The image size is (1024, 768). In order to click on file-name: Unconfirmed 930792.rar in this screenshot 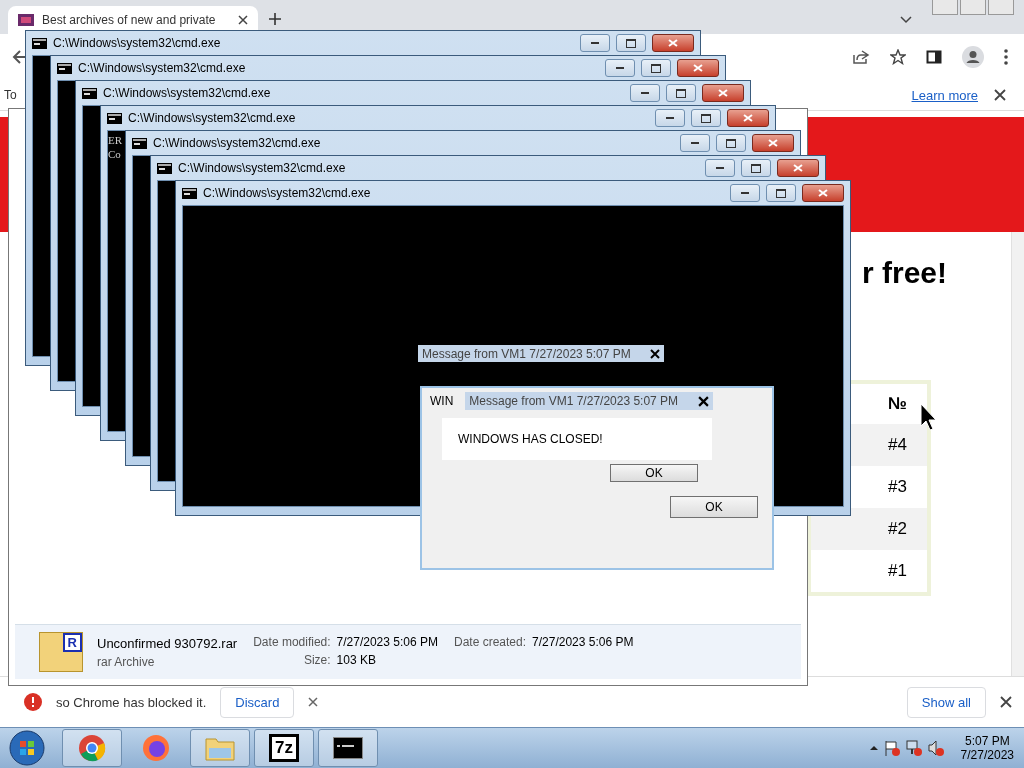, I will do `click(167, 643)`.